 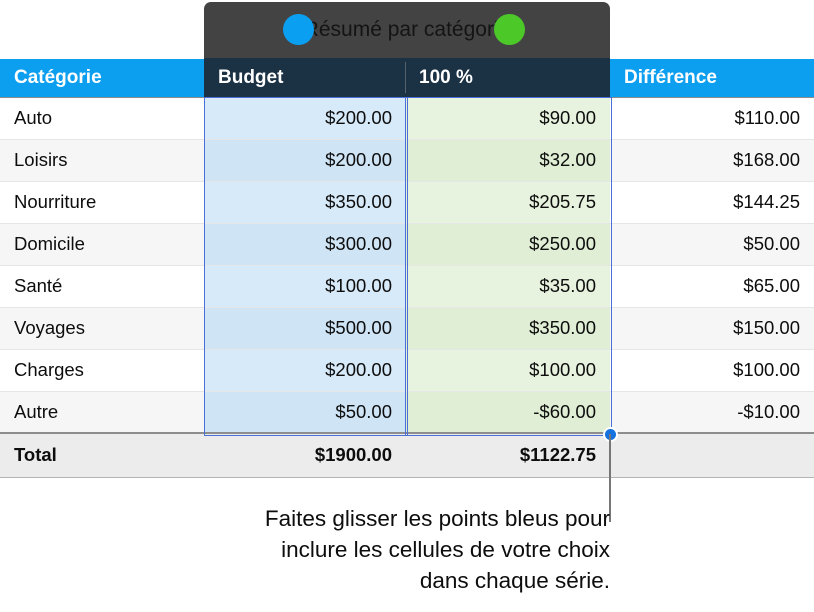 I want to click on table-row: Auto $200.00 $90.00 $110.00, so click(x=407, y=118).